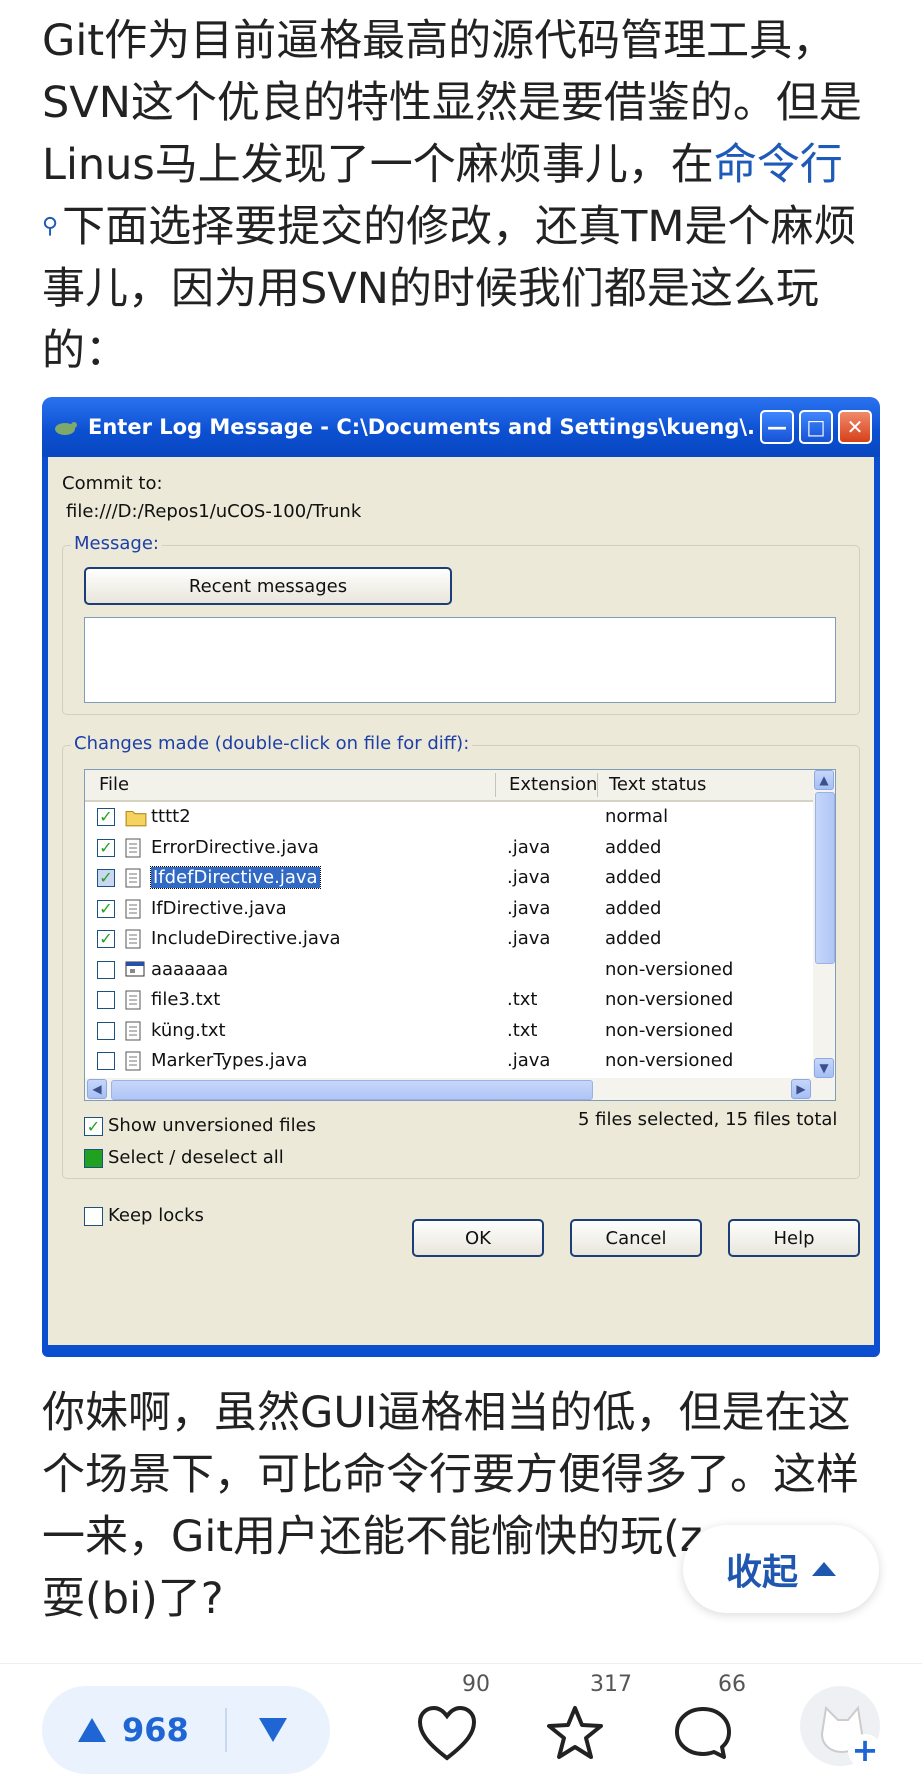 The image size is (922, 1791). What do you see at coordinates (855, 427) in the screenshot?
I see `close-button: ✕` at bounding box center [855, 427].